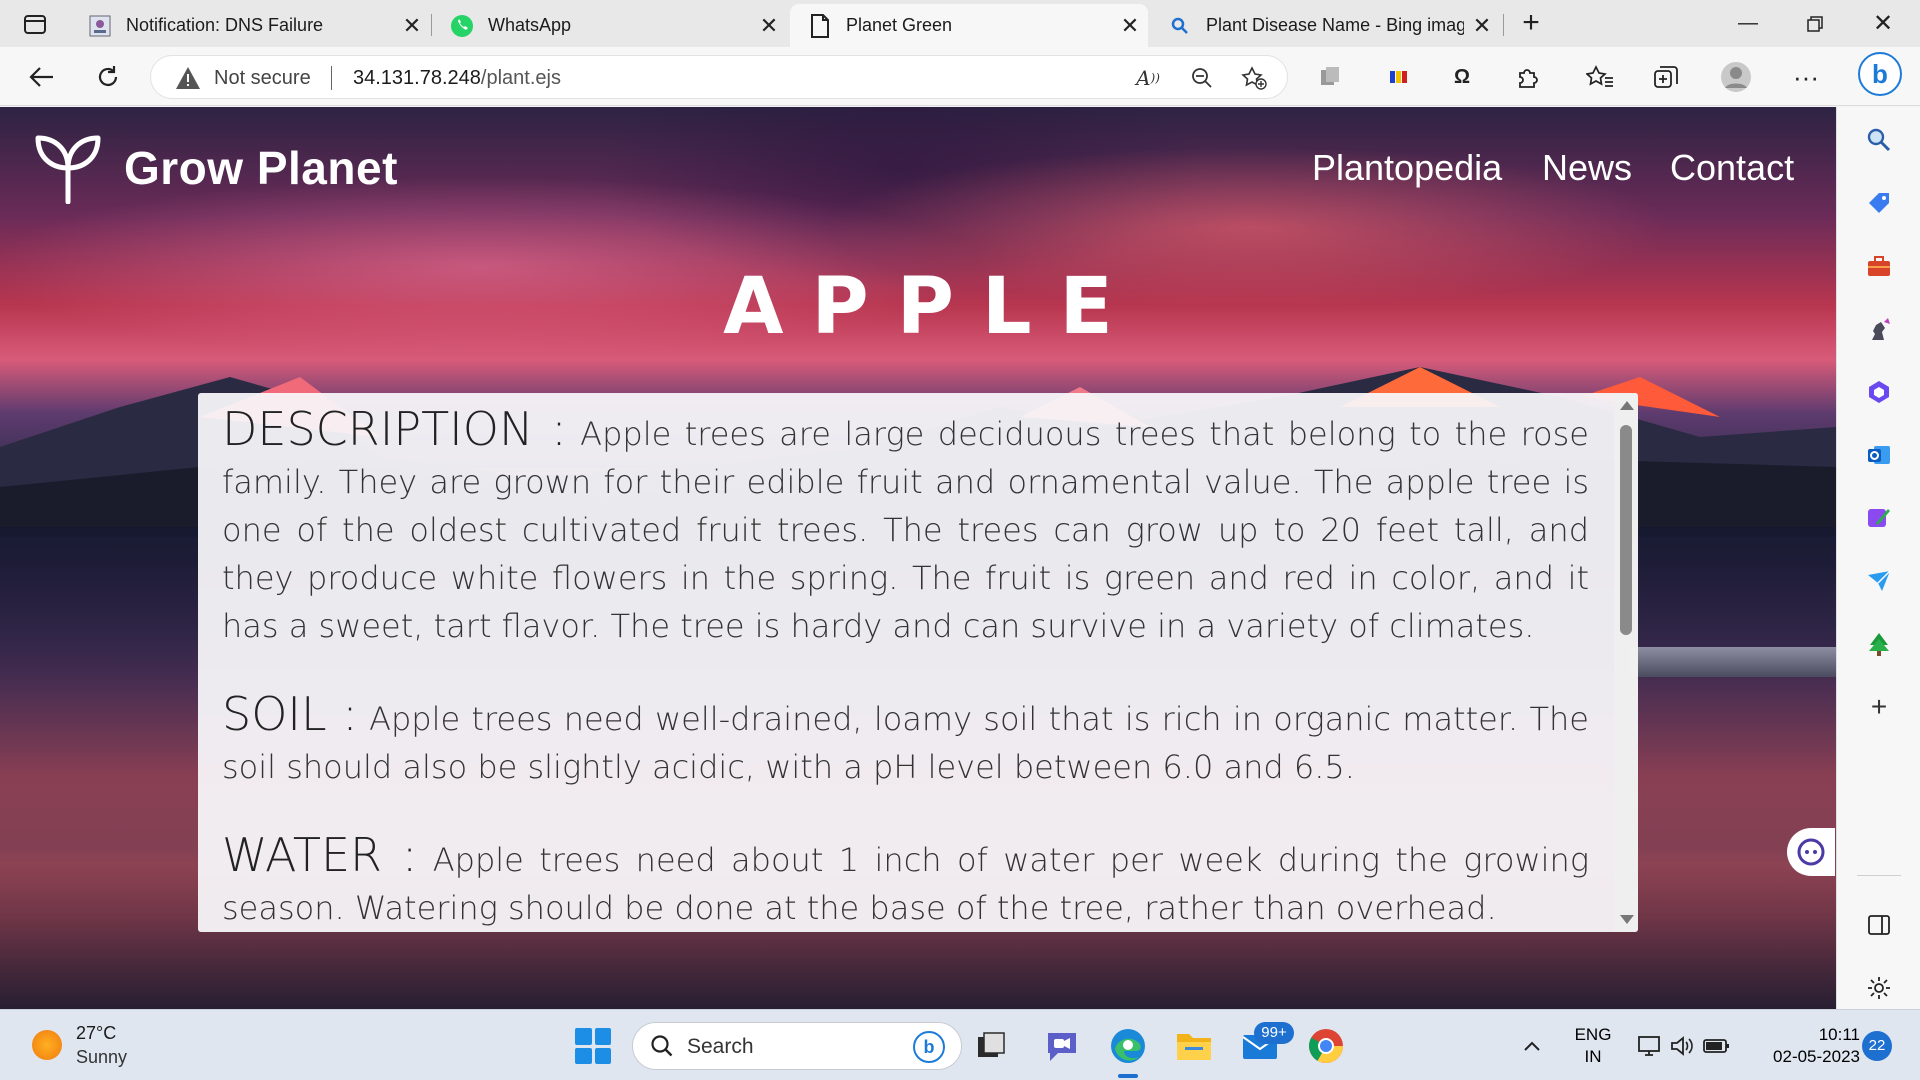 This screenshot has height=1080, width=1920. I want to click on weather-temperature: 27°C, so click(96, 1033).